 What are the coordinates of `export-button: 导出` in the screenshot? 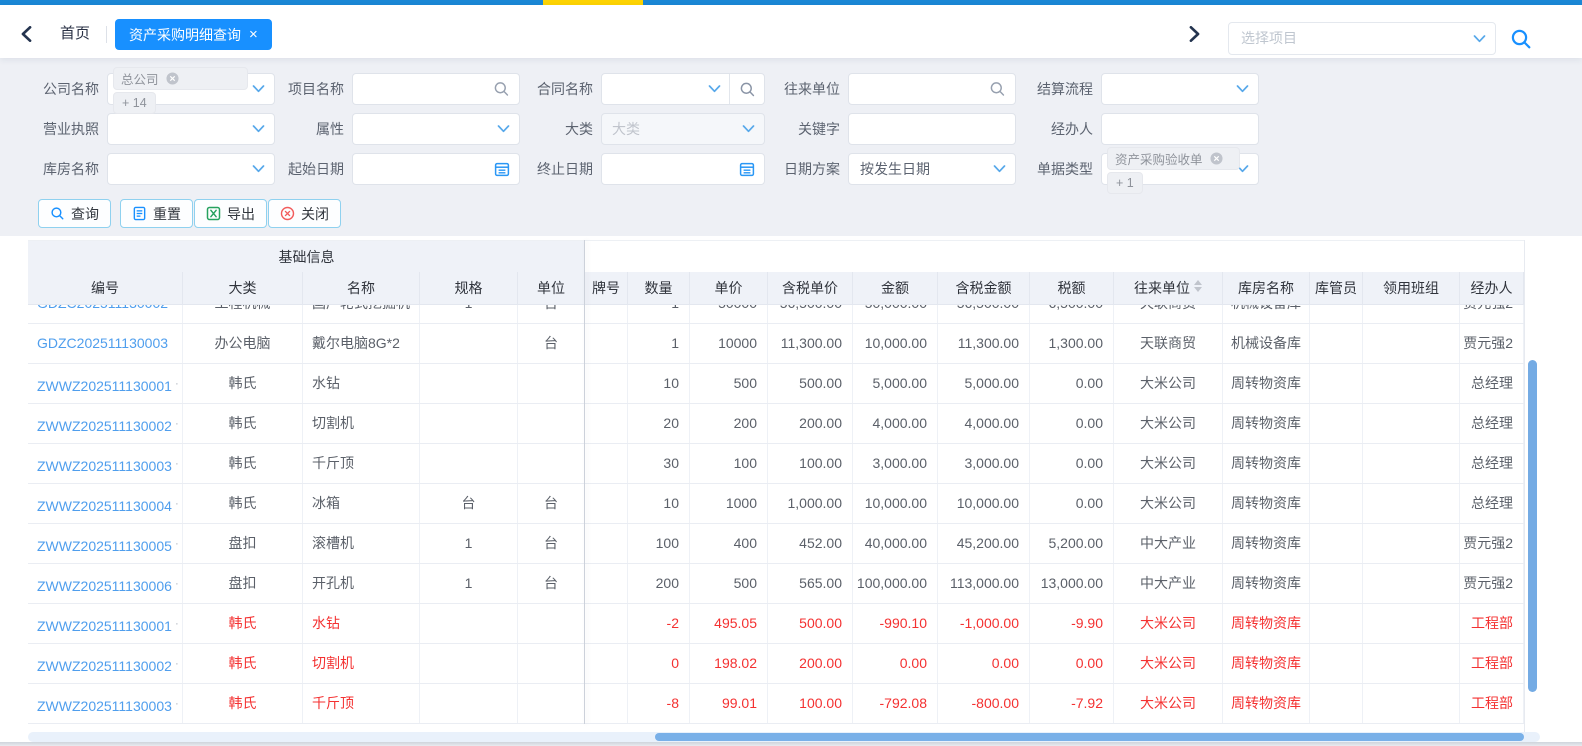 It's located at (230, 213).